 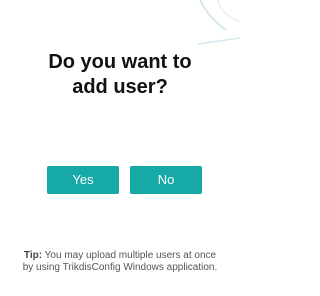 What do you see at coordinates (120, 87) in the screenshot?
I see `dialog-title-line2: add user?` at bounding box center [120, 87].